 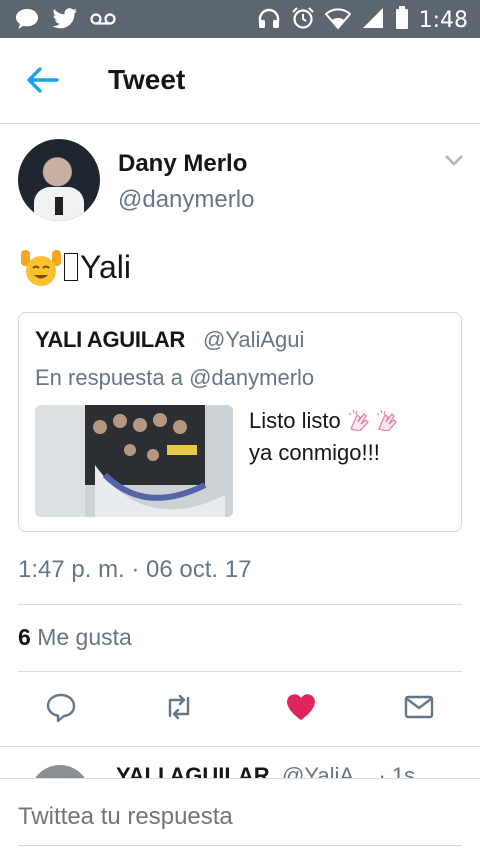 I want to click on quoted-author-handle: @YaliAgui, so click(x=254, y=339).